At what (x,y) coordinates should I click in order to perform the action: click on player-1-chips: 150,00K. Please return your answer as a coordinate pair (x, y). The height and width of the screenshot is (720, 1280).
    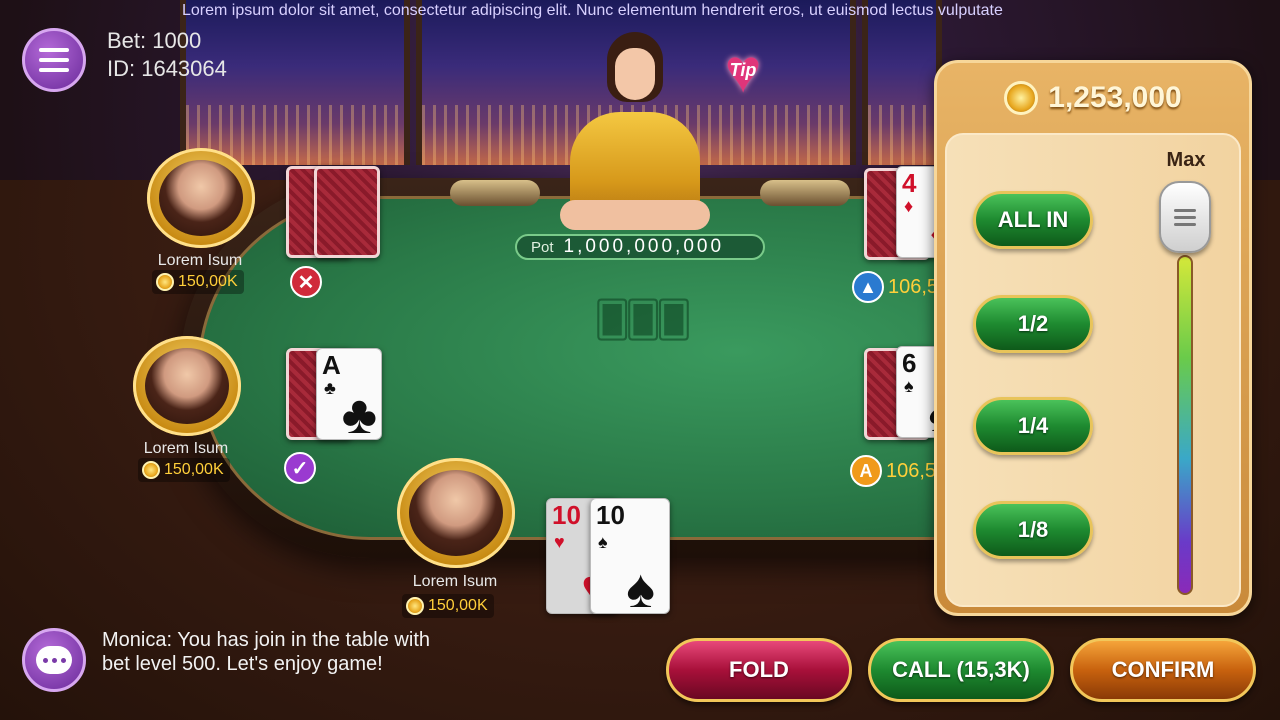
    Looking at the image, I should click on (198, 282).